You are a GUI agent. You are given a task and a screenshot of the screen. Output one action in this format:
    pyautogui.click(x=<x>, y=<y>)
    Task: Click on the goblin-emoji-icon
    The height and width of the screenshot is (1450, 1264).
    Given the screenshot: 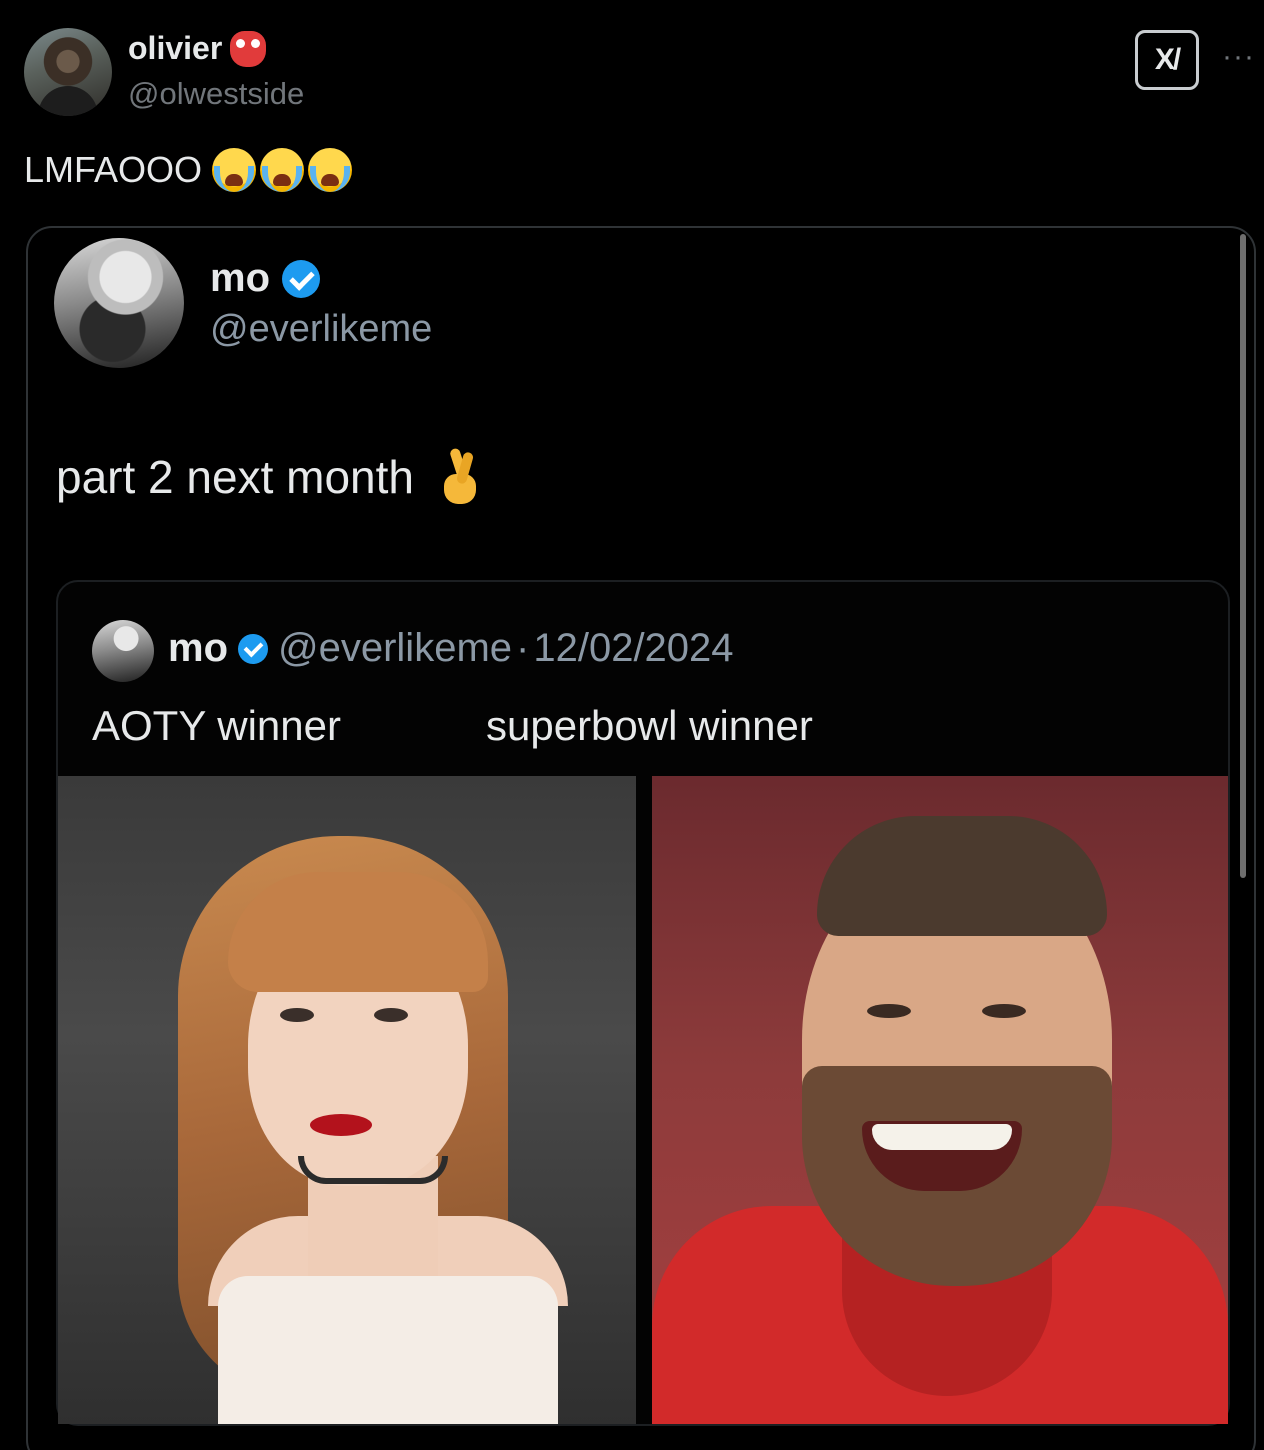 What is the action you would take?
    pyautogui.click(x=248, y=48)
    